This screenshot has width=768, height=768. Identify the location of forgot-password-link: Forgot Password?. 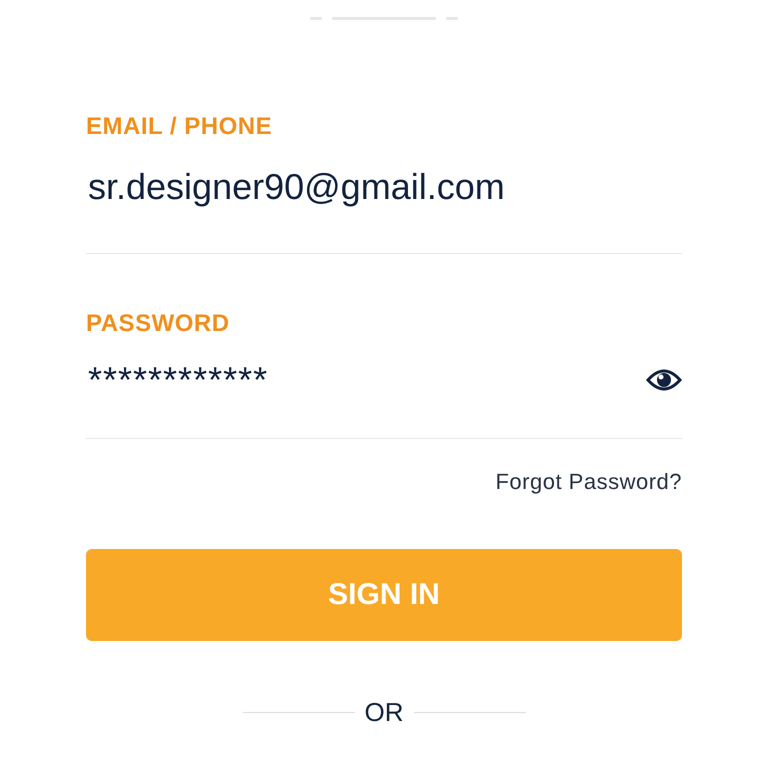
(588, 482).